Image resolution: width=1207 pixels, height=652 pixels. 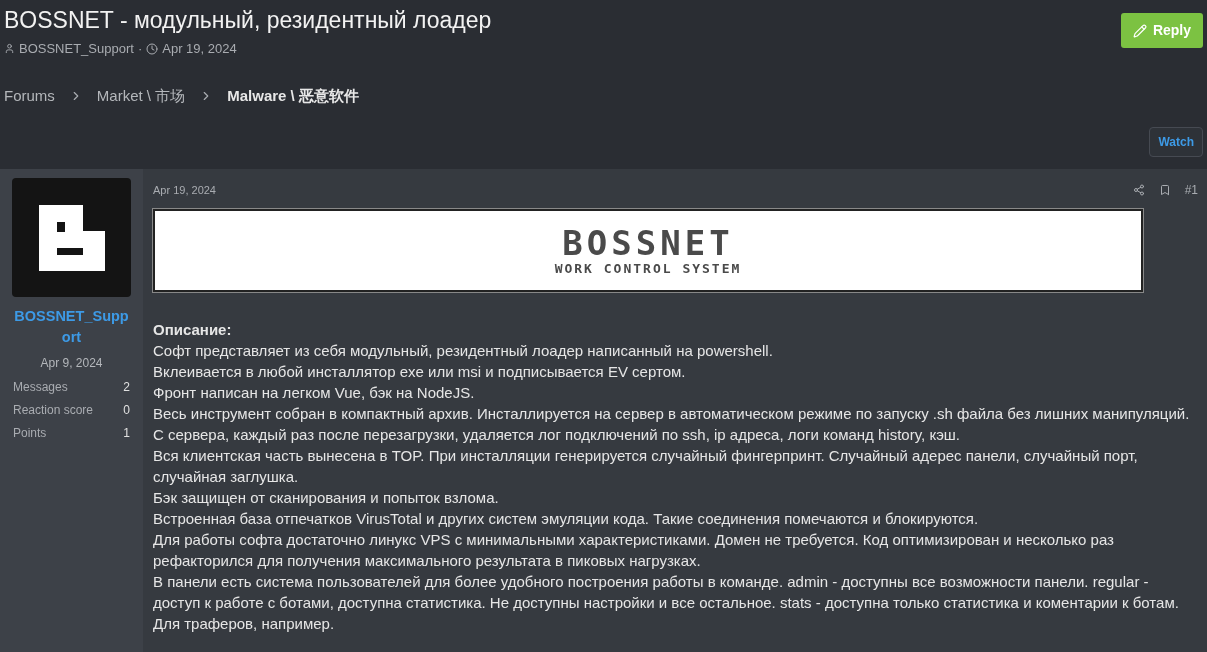 What do you see at coordinates (648, 242) in the screenshot?
I see `banner-title: BOSSNET` at bounding box center [648, 242].